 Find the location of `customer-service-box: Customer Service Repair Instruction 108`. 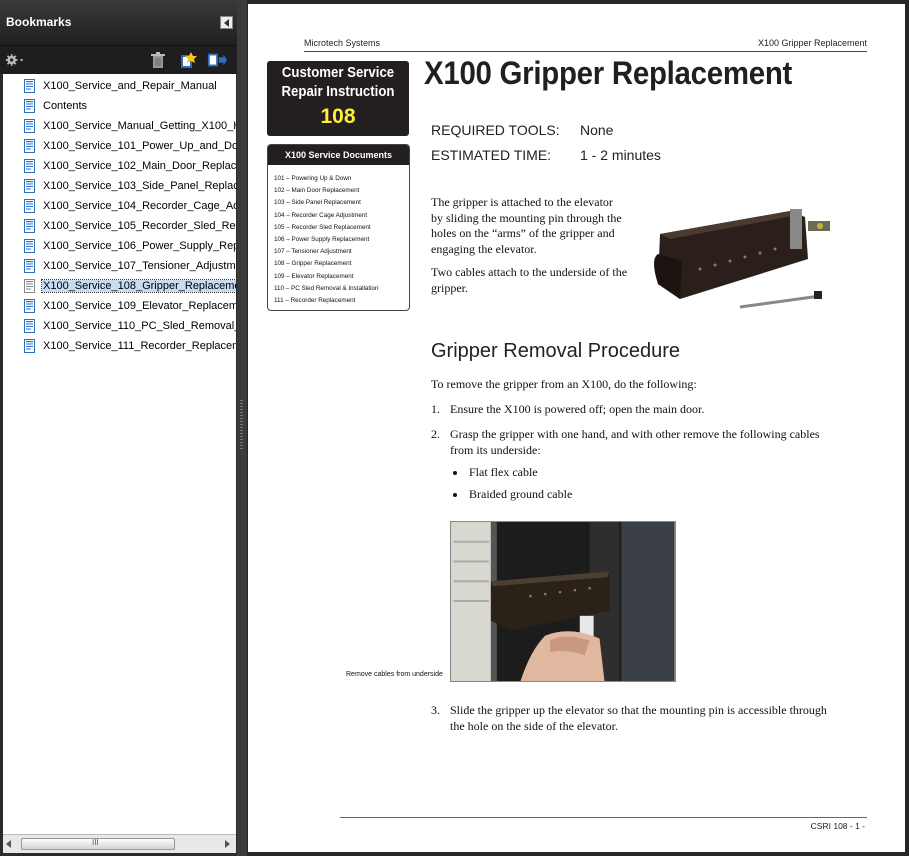

customer-service-box: Customer Service Repair Instruction 108 is located at coordinates (338, 98).